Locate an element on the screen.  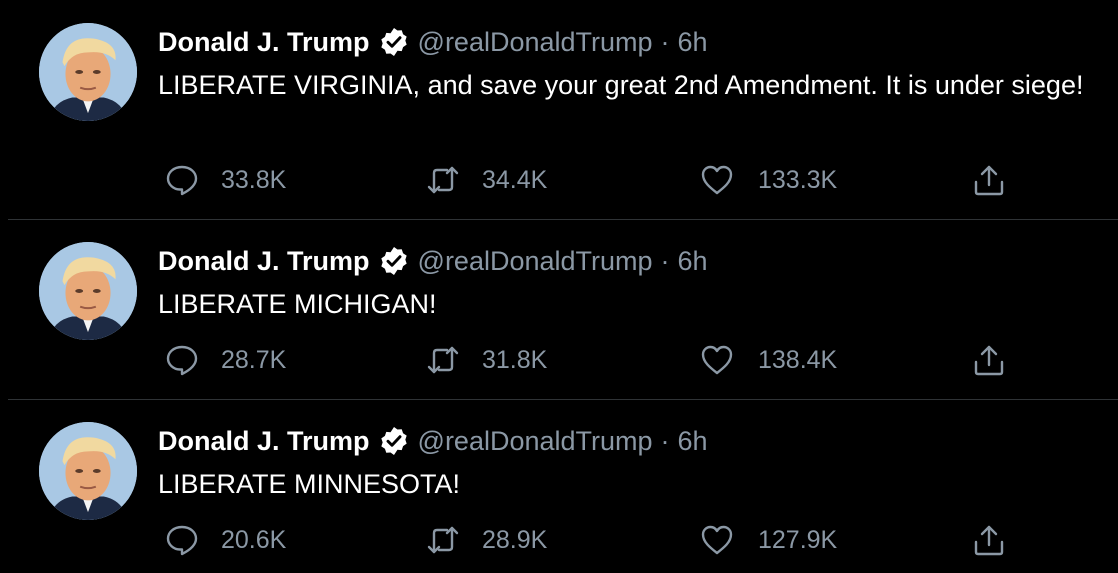
tweet-actions: 20.6K 28.9K 127.9K is located at coordinates (608, 540).